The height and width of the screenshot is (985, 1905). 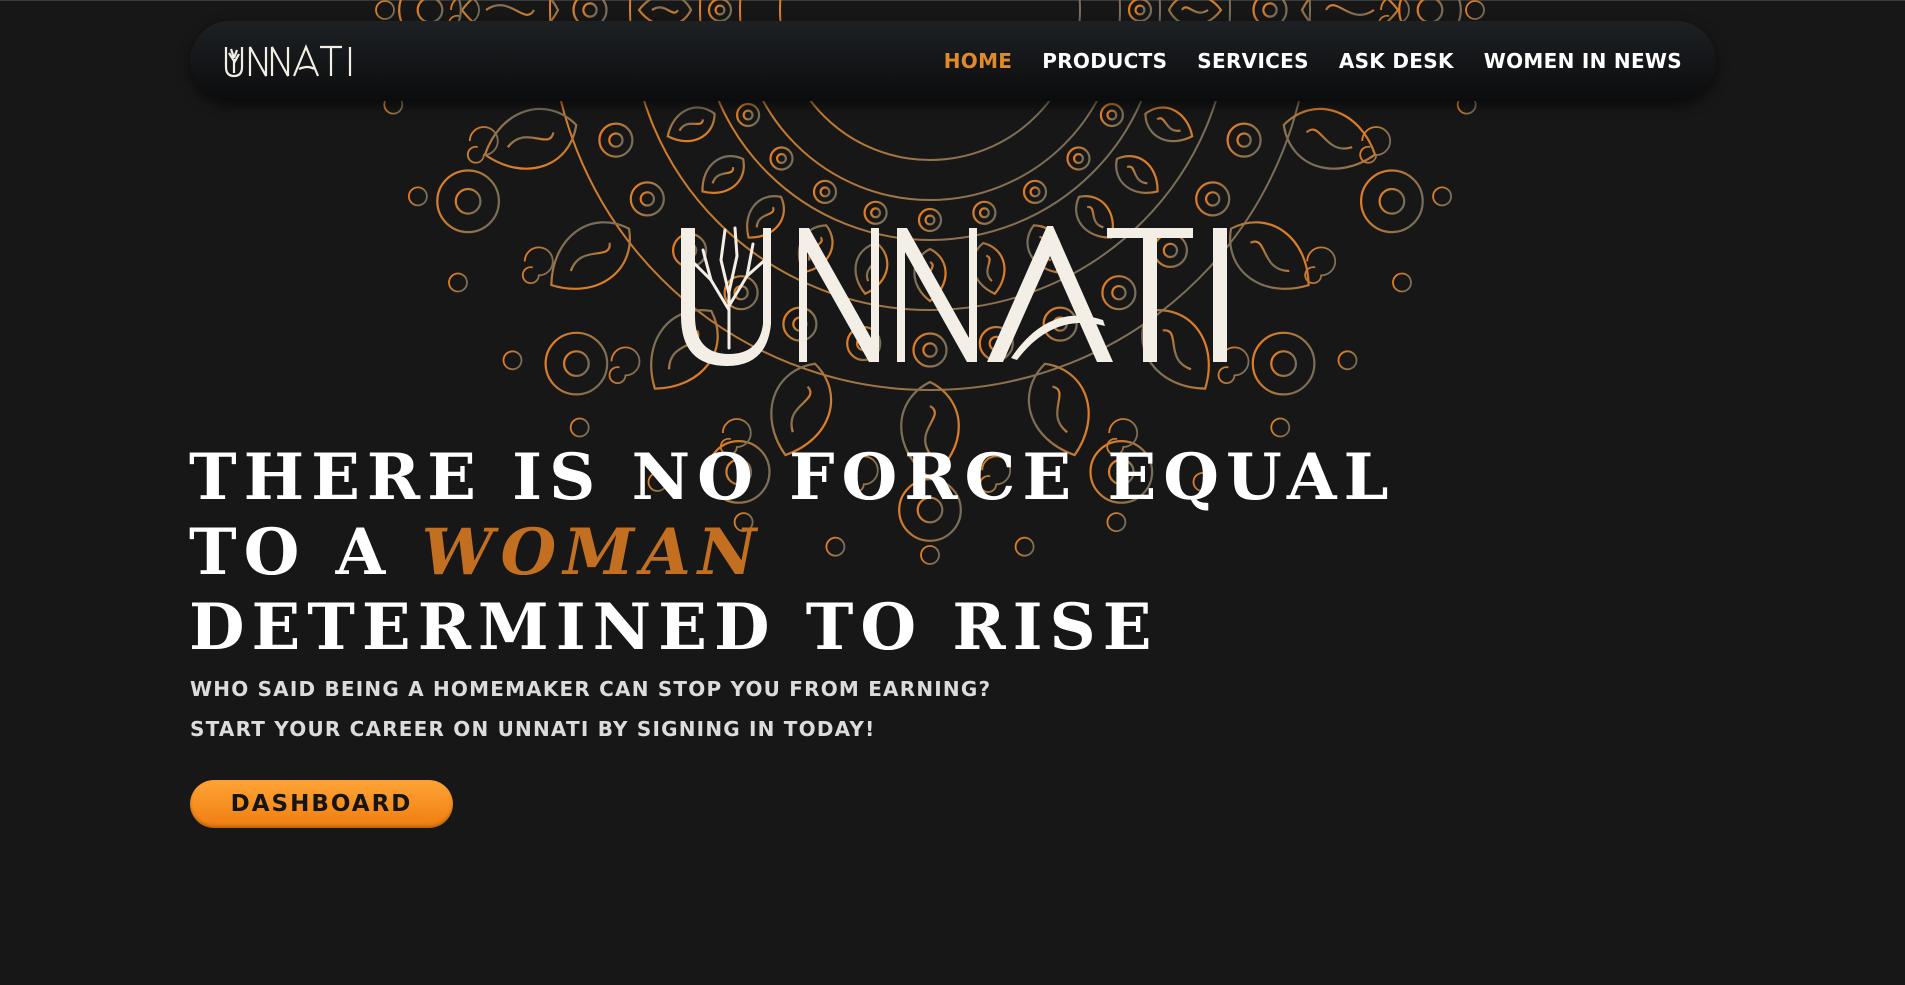 I want to click on unnati-logo-icon, so click(x=288, y=61).